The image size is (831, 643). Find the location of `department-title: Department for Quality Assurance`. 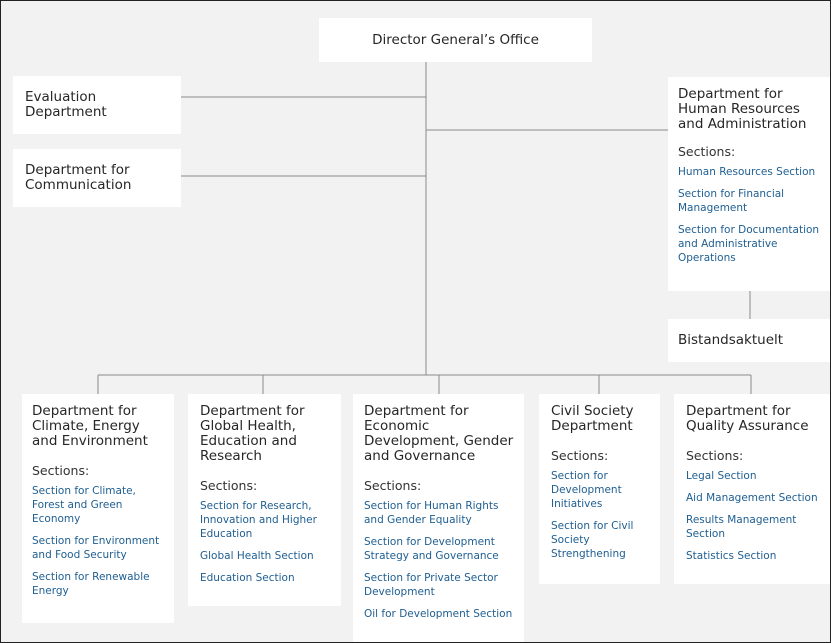

department-title: Department for Quality Assurance is located at coordinates (747, 418).